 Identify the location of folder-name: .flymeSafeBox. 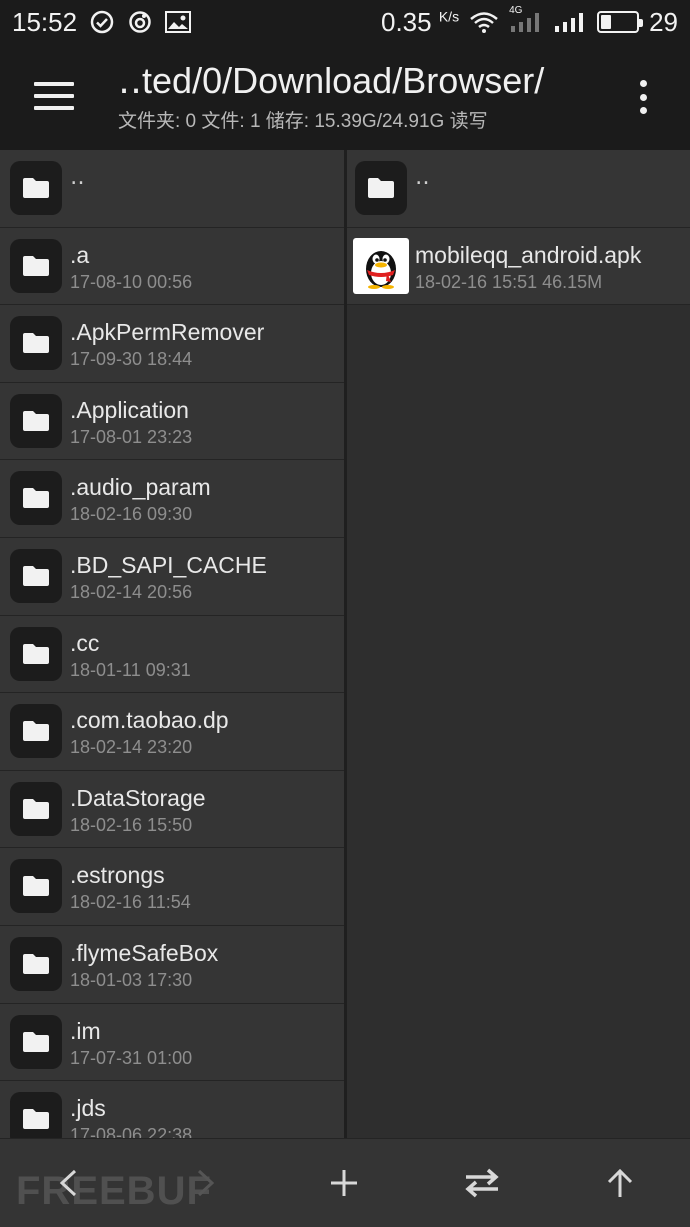
(144, 952).